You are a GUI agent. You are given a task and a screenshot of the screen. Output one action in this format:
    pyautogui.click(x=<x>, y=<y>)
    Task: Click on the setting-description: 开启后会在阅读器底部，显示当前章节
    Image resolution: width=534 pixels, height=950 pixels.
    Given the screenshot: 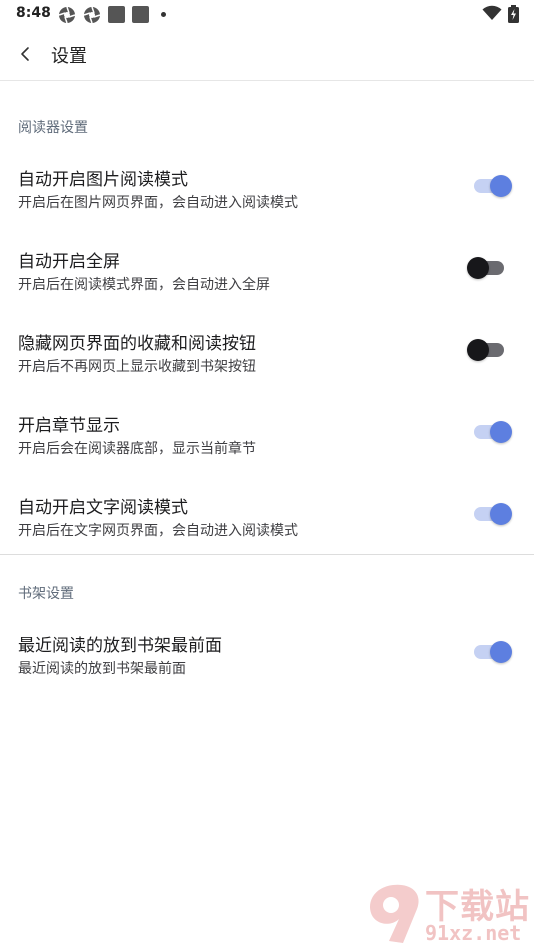 What is the action you would take?
    pyautogui.click(x=137, y=449)
    